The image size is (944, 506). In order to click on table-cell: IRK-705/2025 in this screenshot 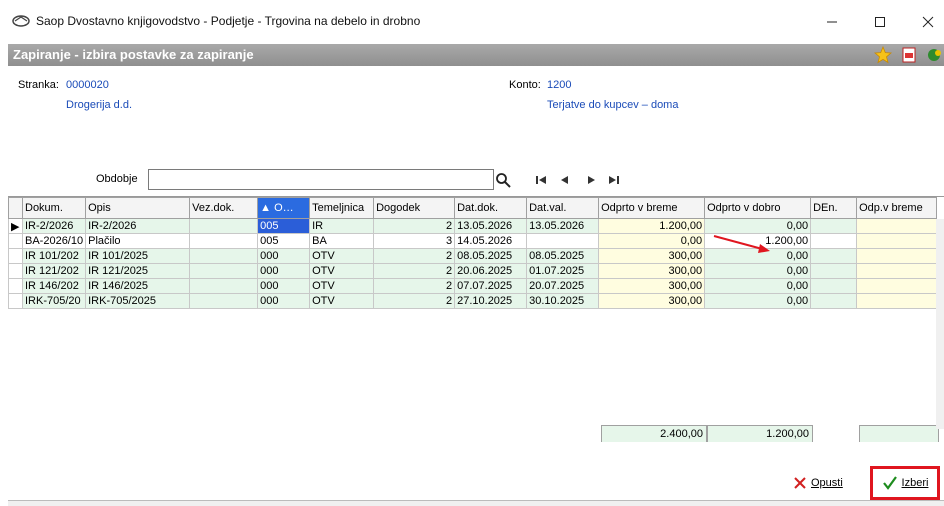, I will do `click(138, 301)`.